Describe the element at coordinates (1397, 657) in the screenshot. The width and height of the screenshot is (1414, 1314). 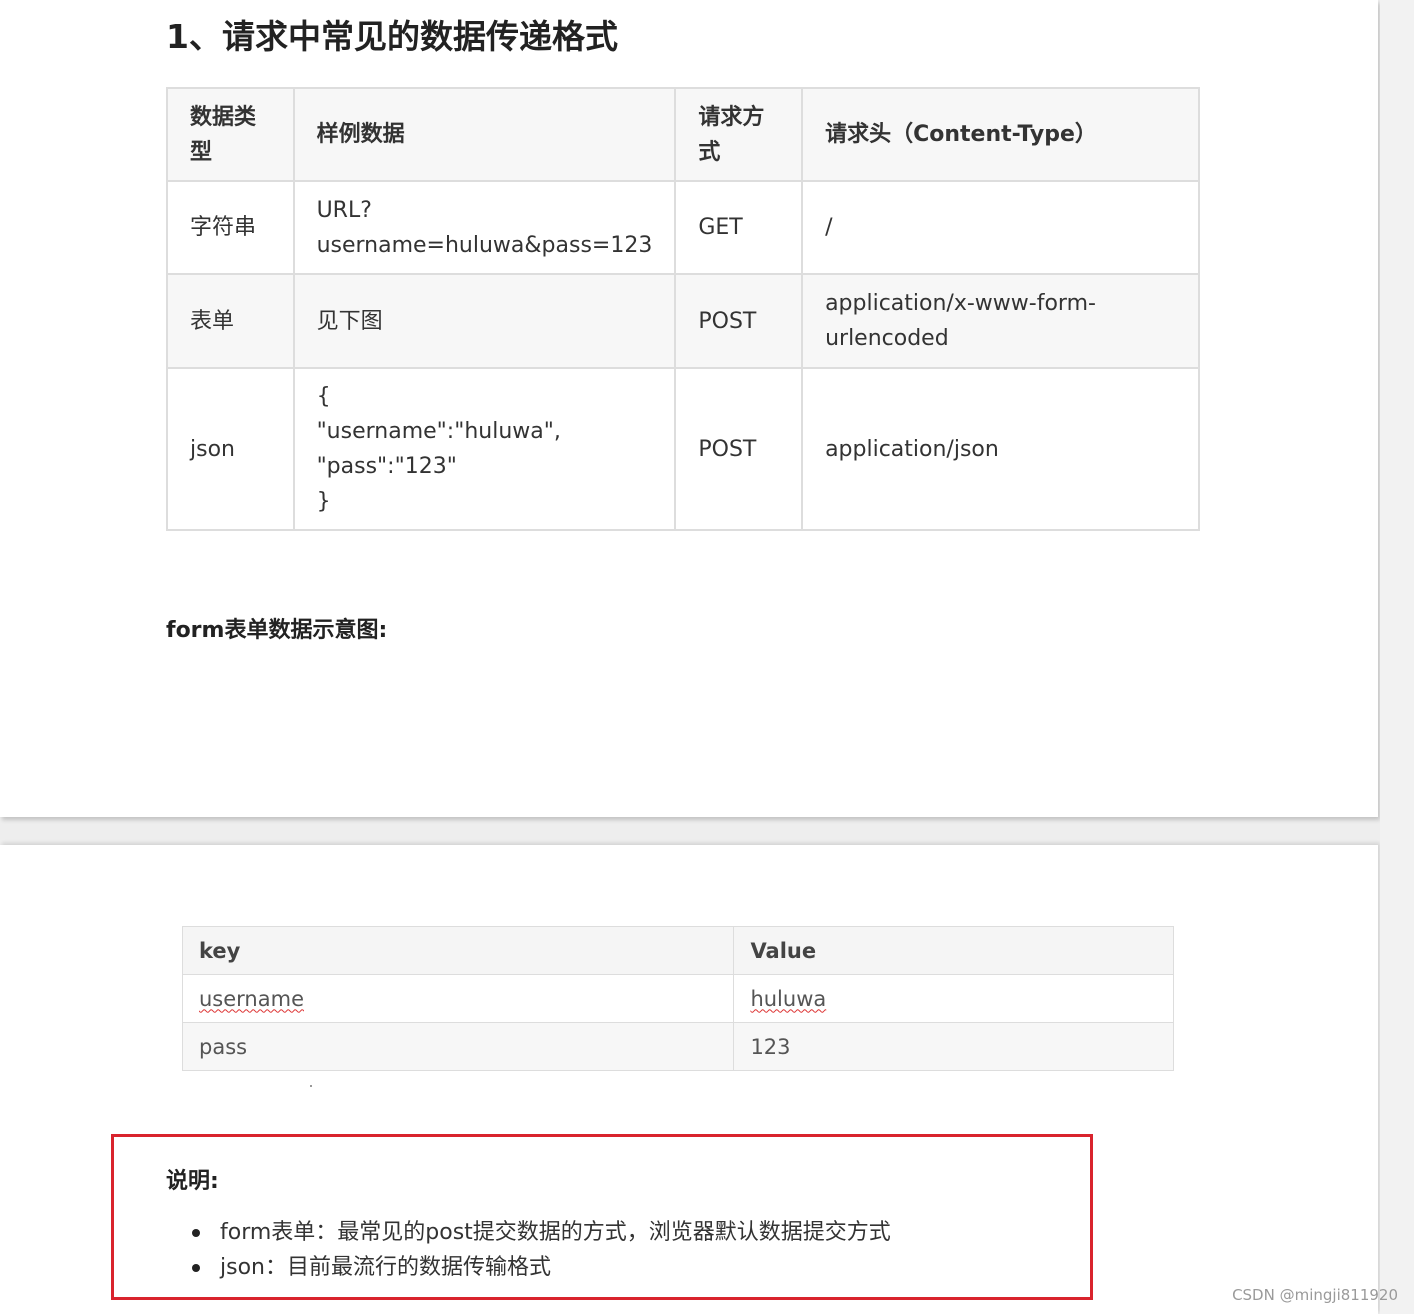
I see `scroll-gutter` at that location.